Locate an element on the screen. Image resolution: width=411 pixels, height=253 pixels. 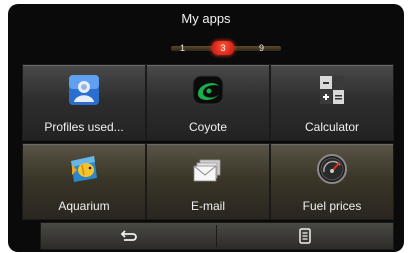
app-tile-fuel-prices: Fuel prices is located at coordinates (332, 181).